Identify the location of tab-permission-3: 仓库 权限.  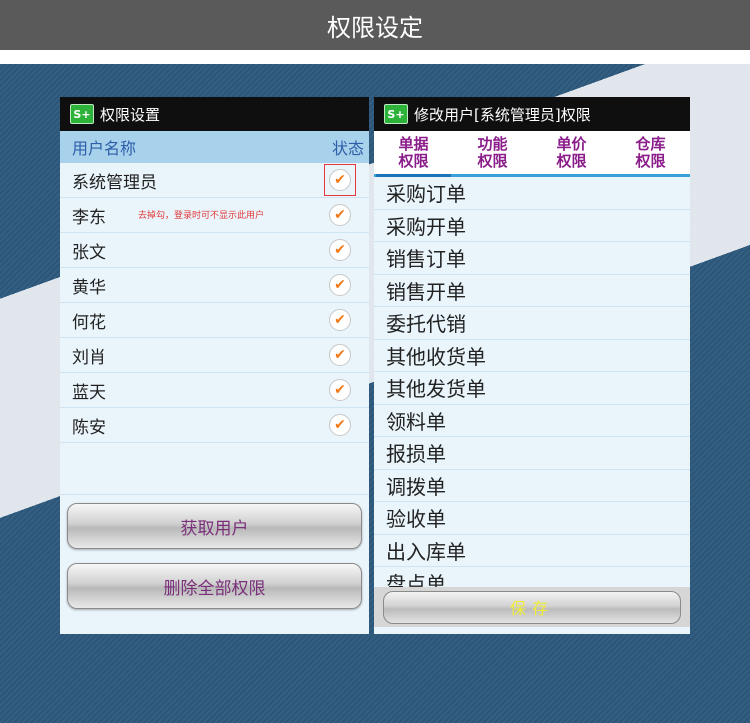
(650, 152).